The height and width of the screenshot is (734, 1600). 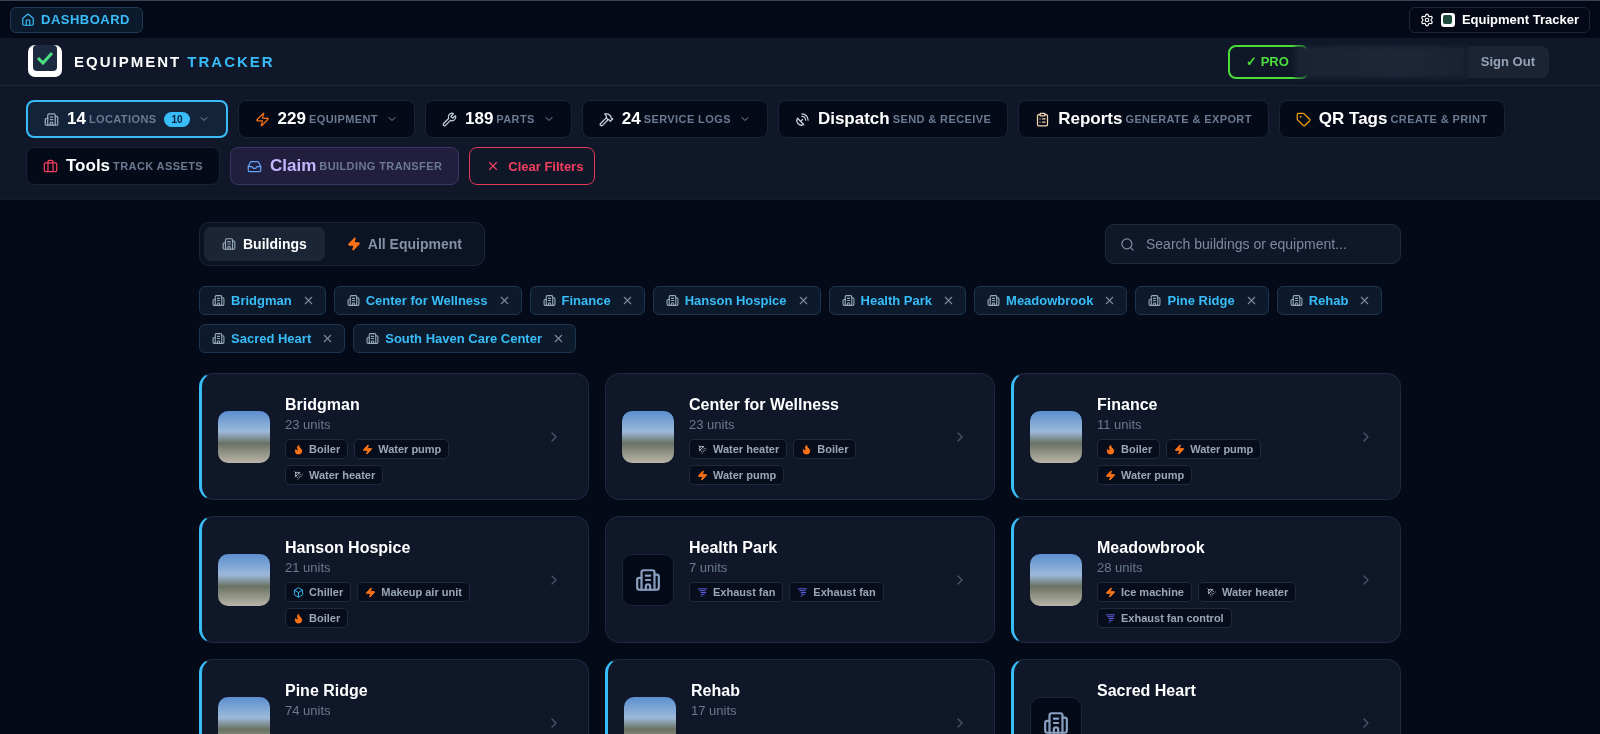 What do you see at coordinates (1507, 61) in the screenshot?
I see `sign-out-button: Sign Out` at bounding box center [1507, 61].